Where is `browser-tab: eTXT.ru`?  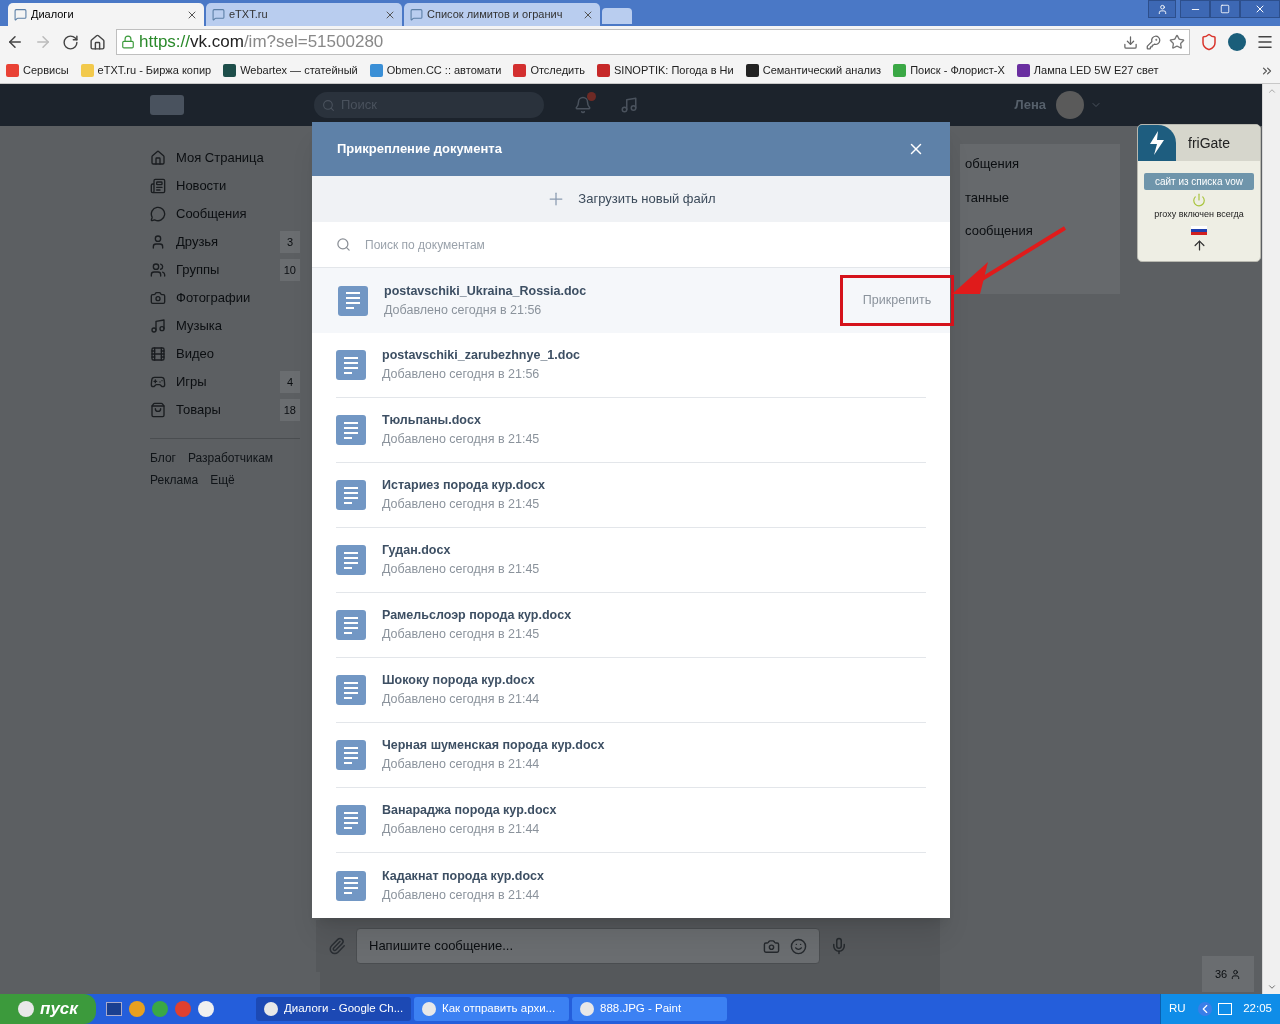 browser-tab: eTXT.ru is located at coordinates (304, 14).